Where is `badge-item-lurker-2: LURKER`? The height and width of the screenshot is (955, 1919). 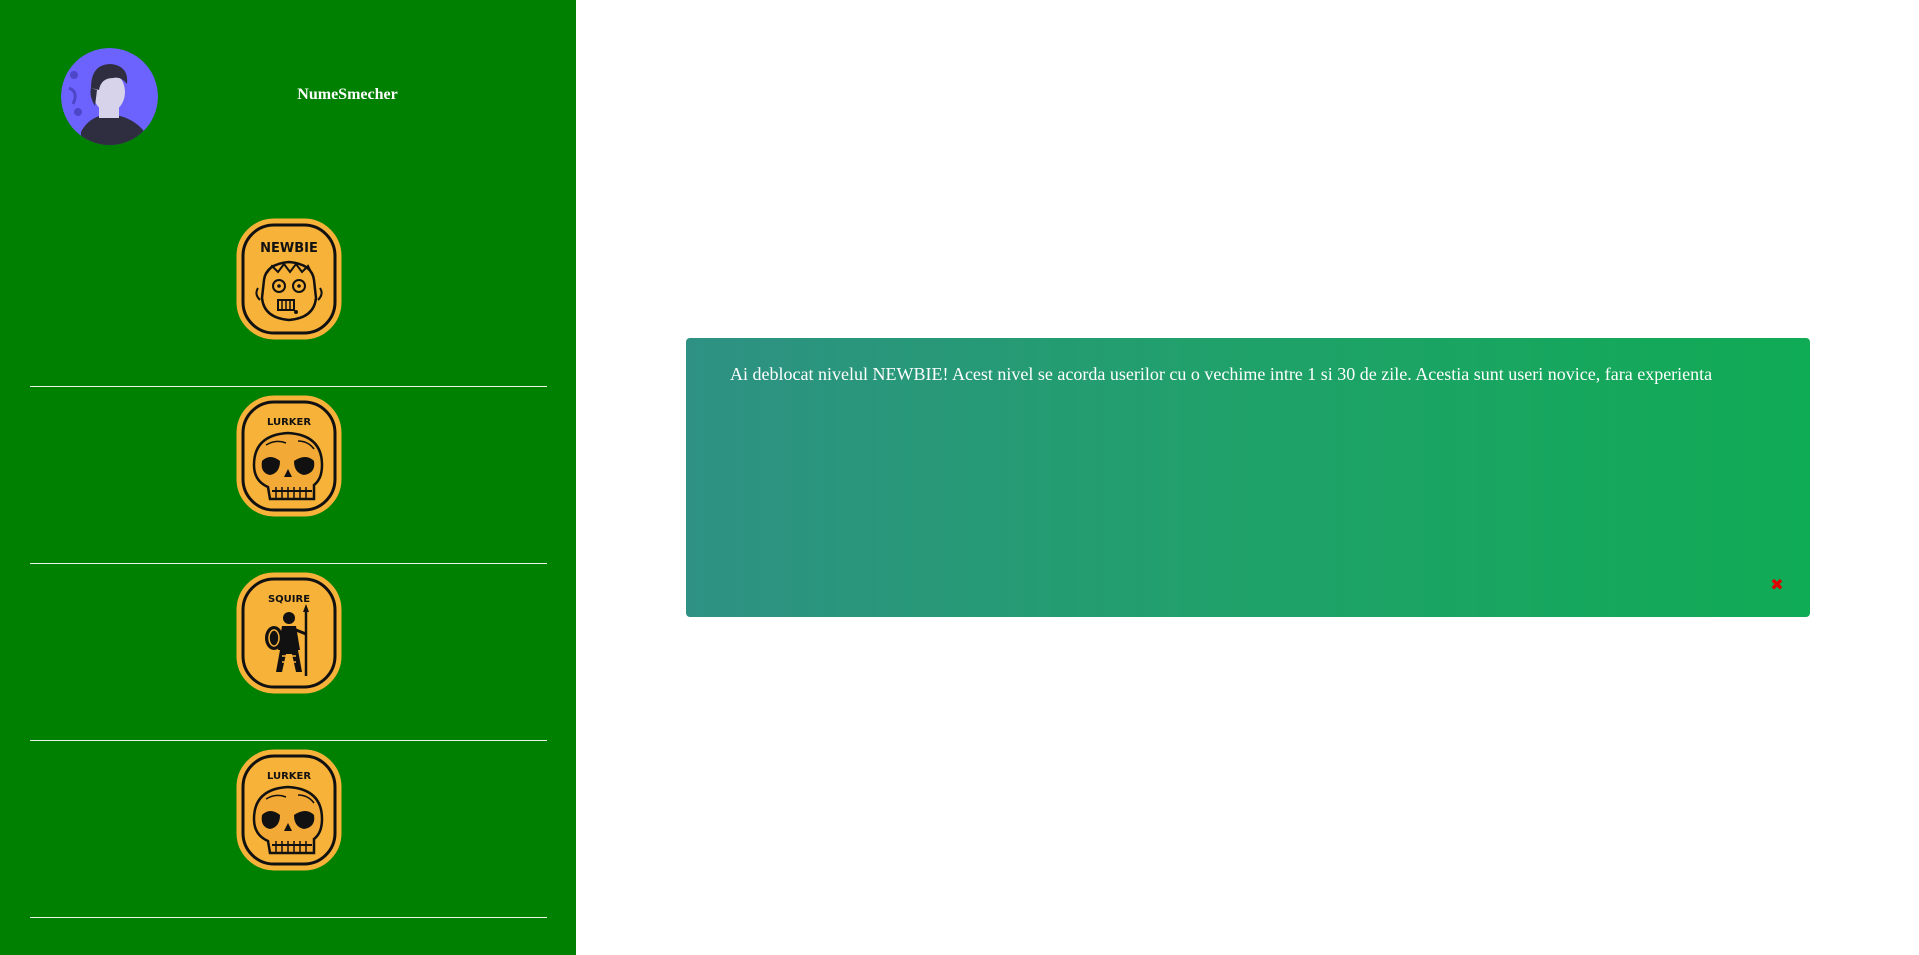
badge-item-lurker-2: LURKER is located at coordinates (288, 829).